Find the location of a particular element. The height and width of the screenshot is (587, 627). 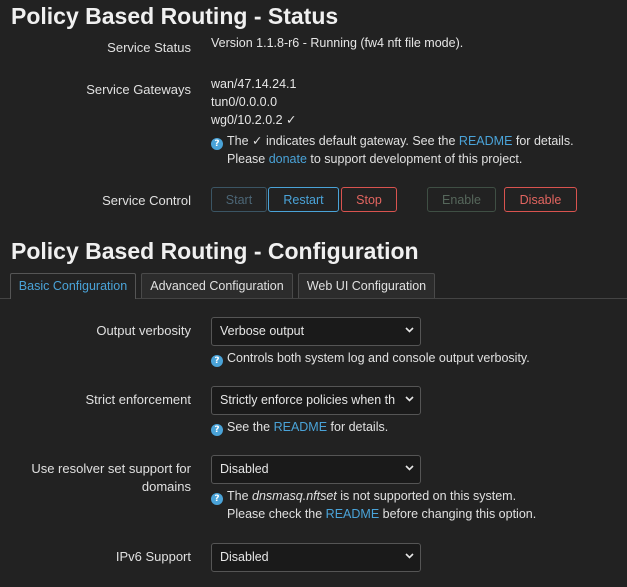

service-status-label: Service Status is located at coordinates (149, 47).